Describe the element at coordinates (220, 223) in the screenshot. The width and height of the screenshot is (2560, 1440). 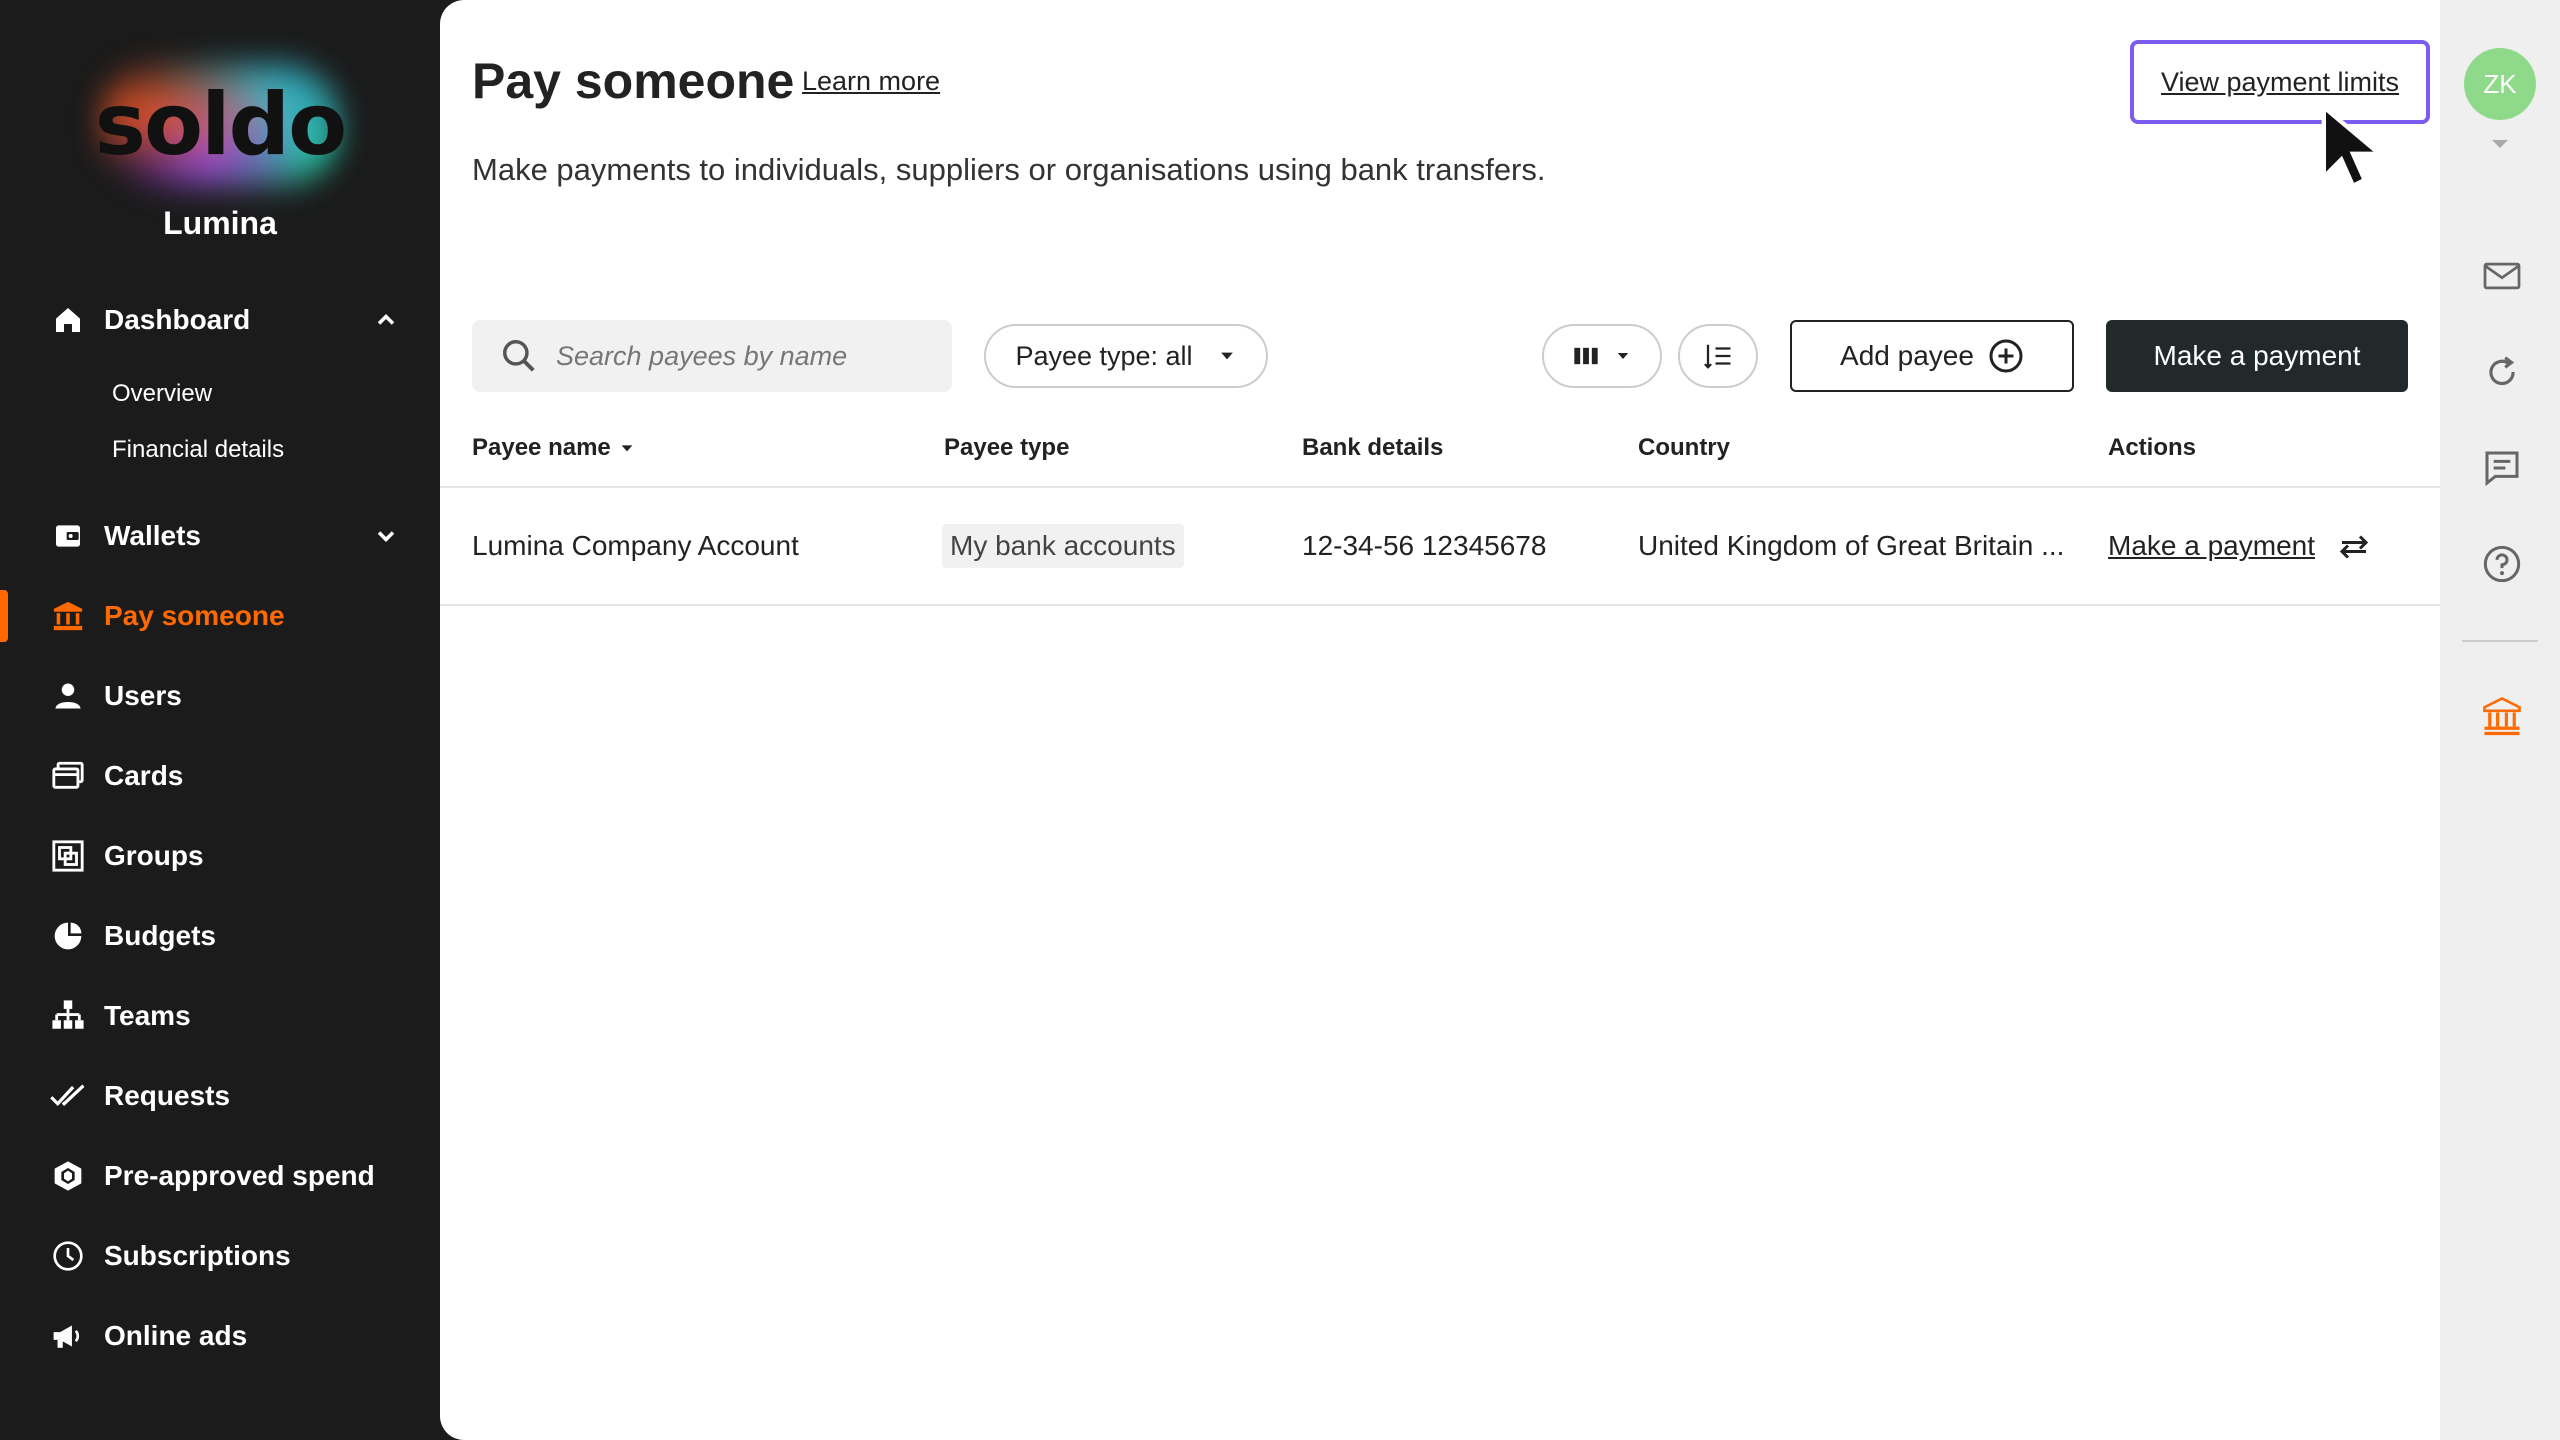
I see `organisation-name: Lumina` at that location.